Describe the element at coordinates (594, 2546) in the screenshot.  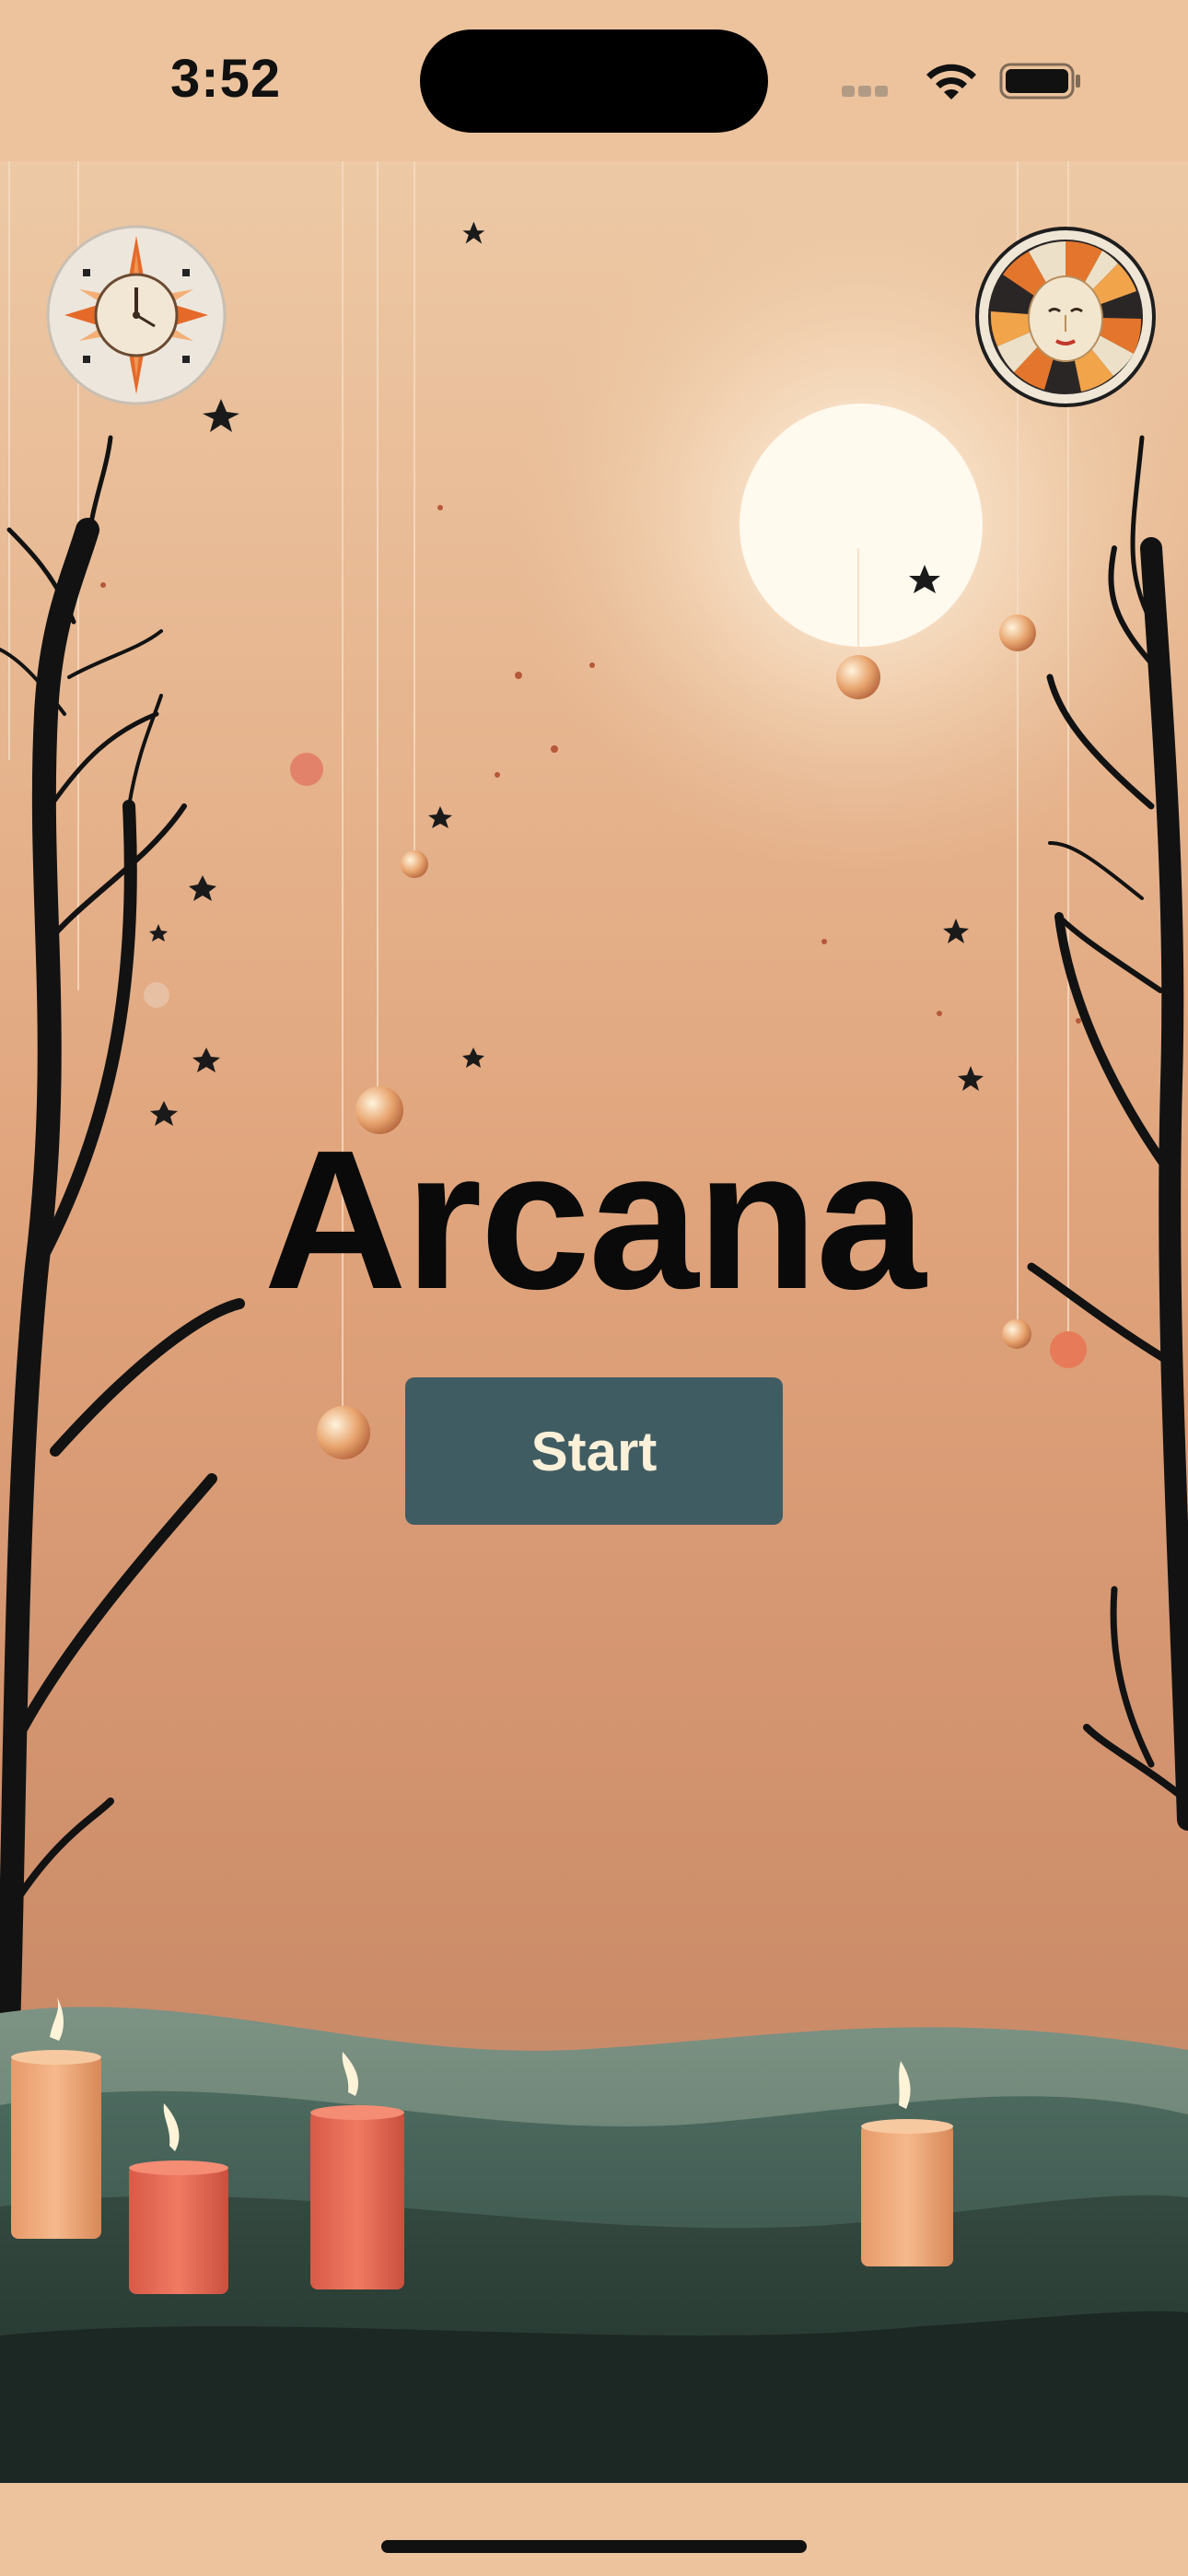
I see `home-indicator` at that location.